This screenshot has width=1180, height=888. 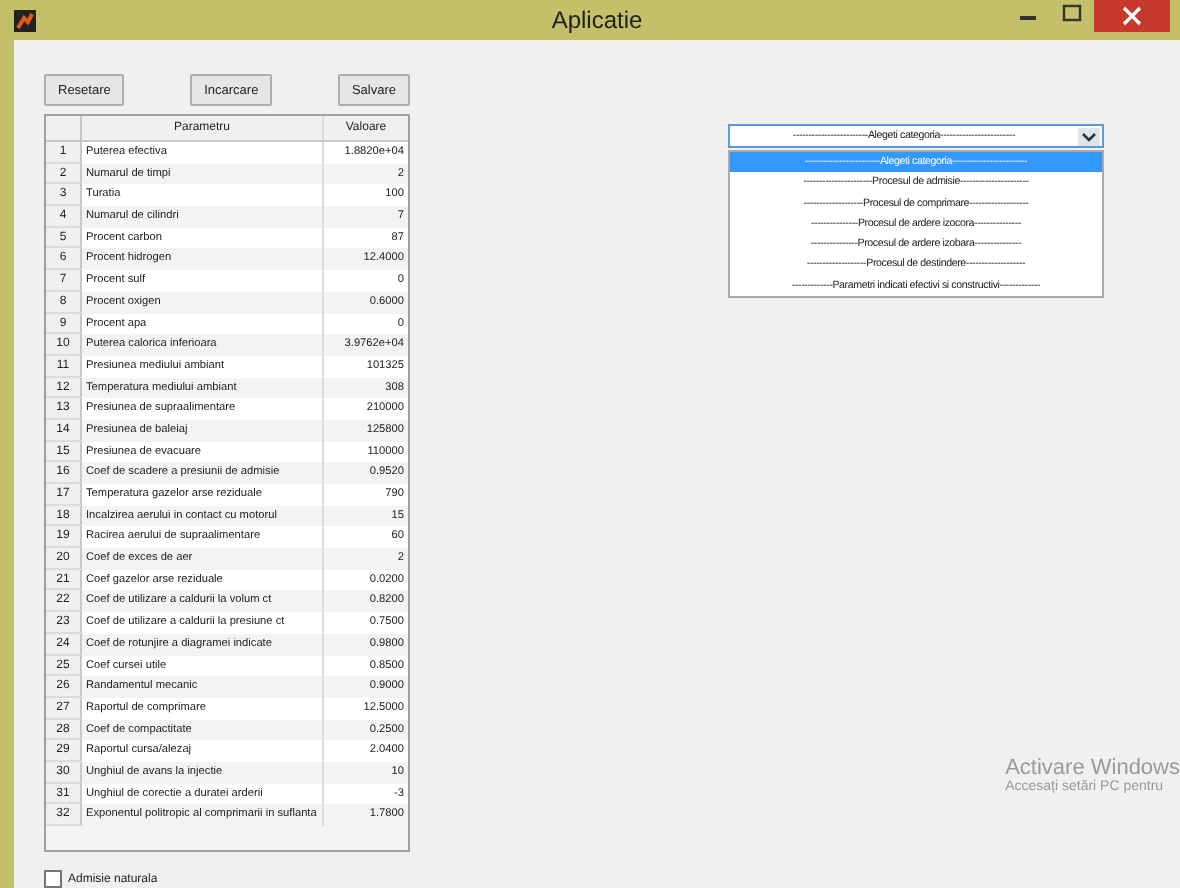 What do you see at coordinates (1092, 768) in the screenshot?
I see `activation-title: Activare Windows` at bounding box center [1092, 768].